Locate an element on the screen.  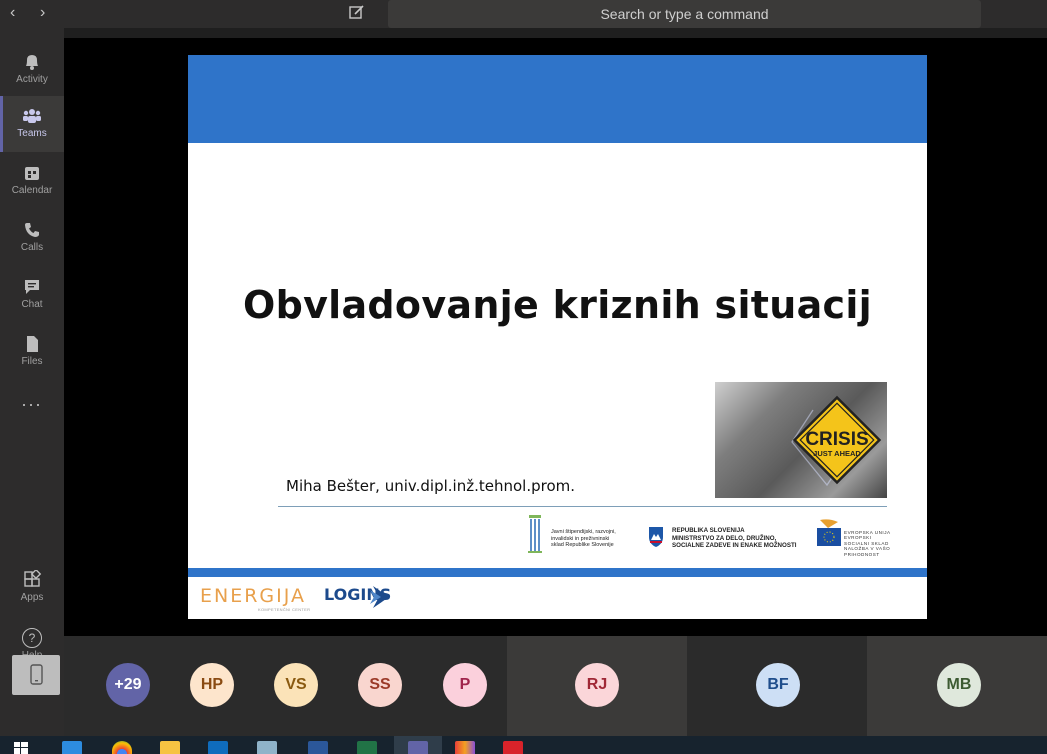
rail-item-activity: Activity is located at coordinates (32, 70).